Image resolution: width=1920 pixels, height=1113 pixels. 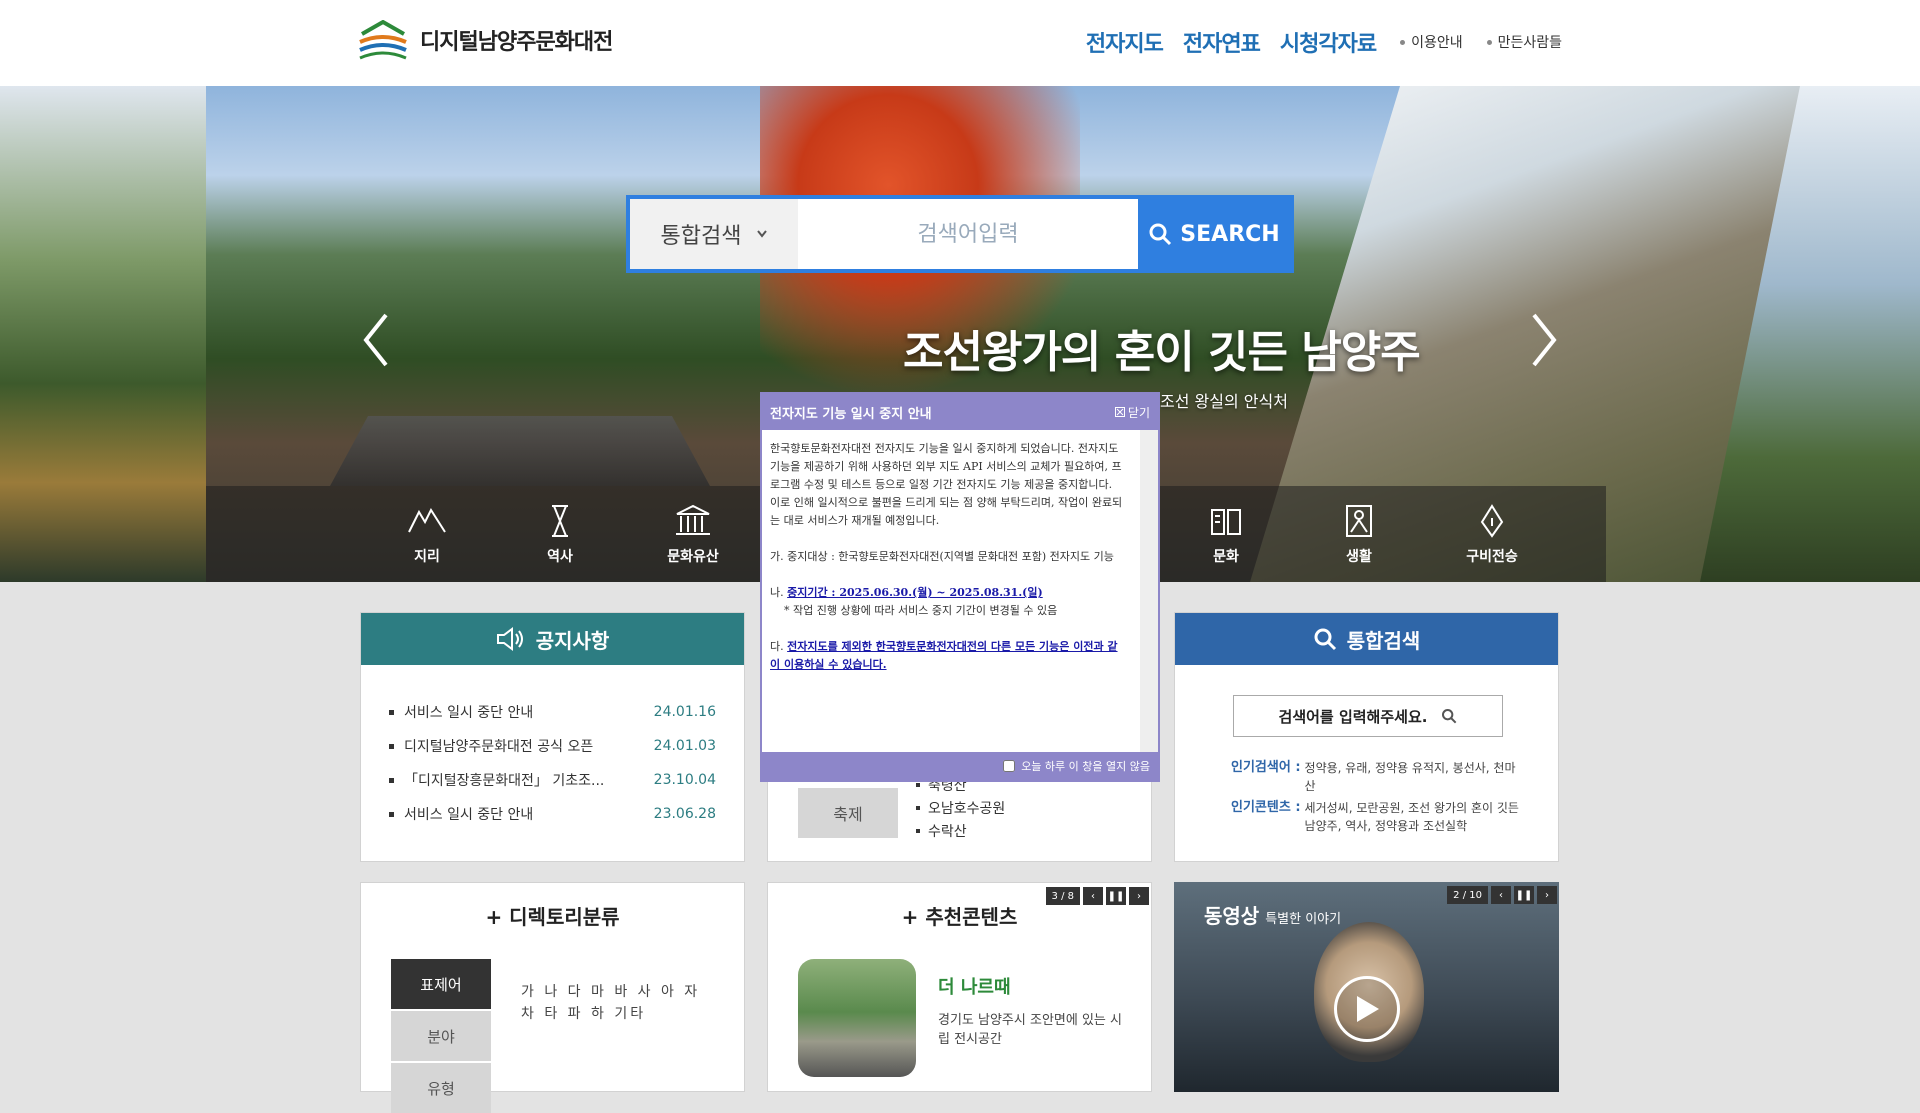 What do you see at coordinates (960, 412) in the screenshot?
I see `popup-header: 전자지도 기능 일시 중지 안내 닫기` at bounding box center [960, 412].